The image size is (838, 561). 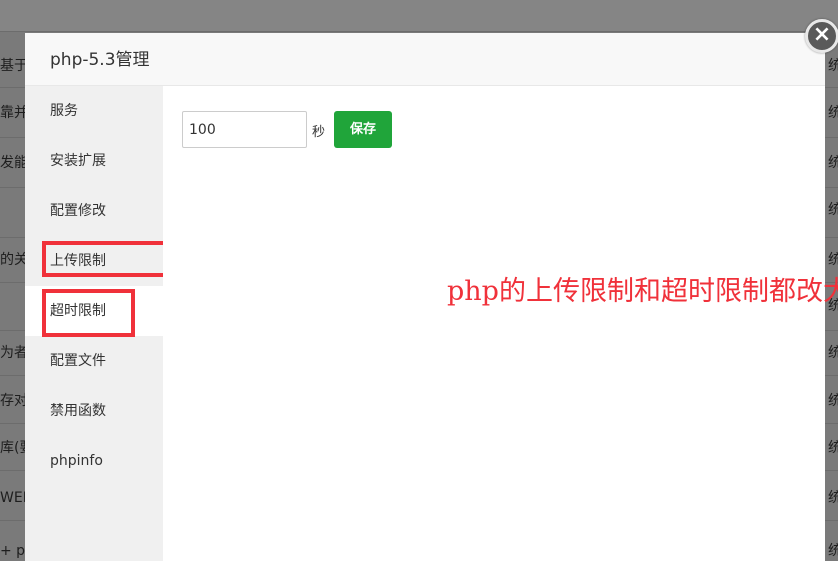 What do you see at coordinates (363, 129) in the screenshot?
I see `save-button: 保存` at bounding box center [363, 129].